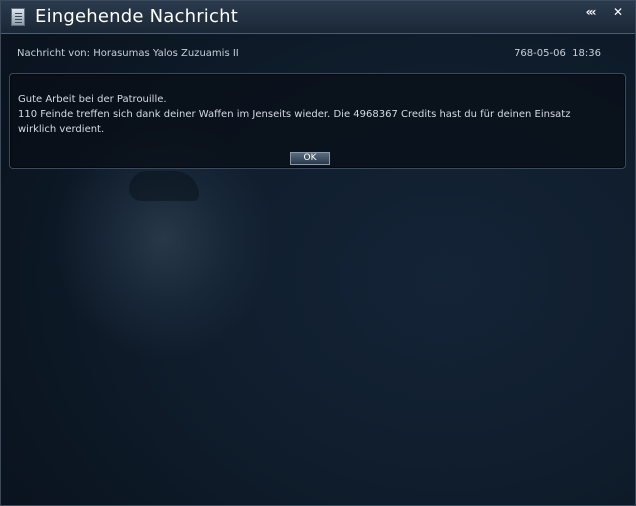 The image size is (636, 506). What do you see at coordinates (18, 17) in the screenshot?
I see `document-icon` at bounding box center [18, 17].